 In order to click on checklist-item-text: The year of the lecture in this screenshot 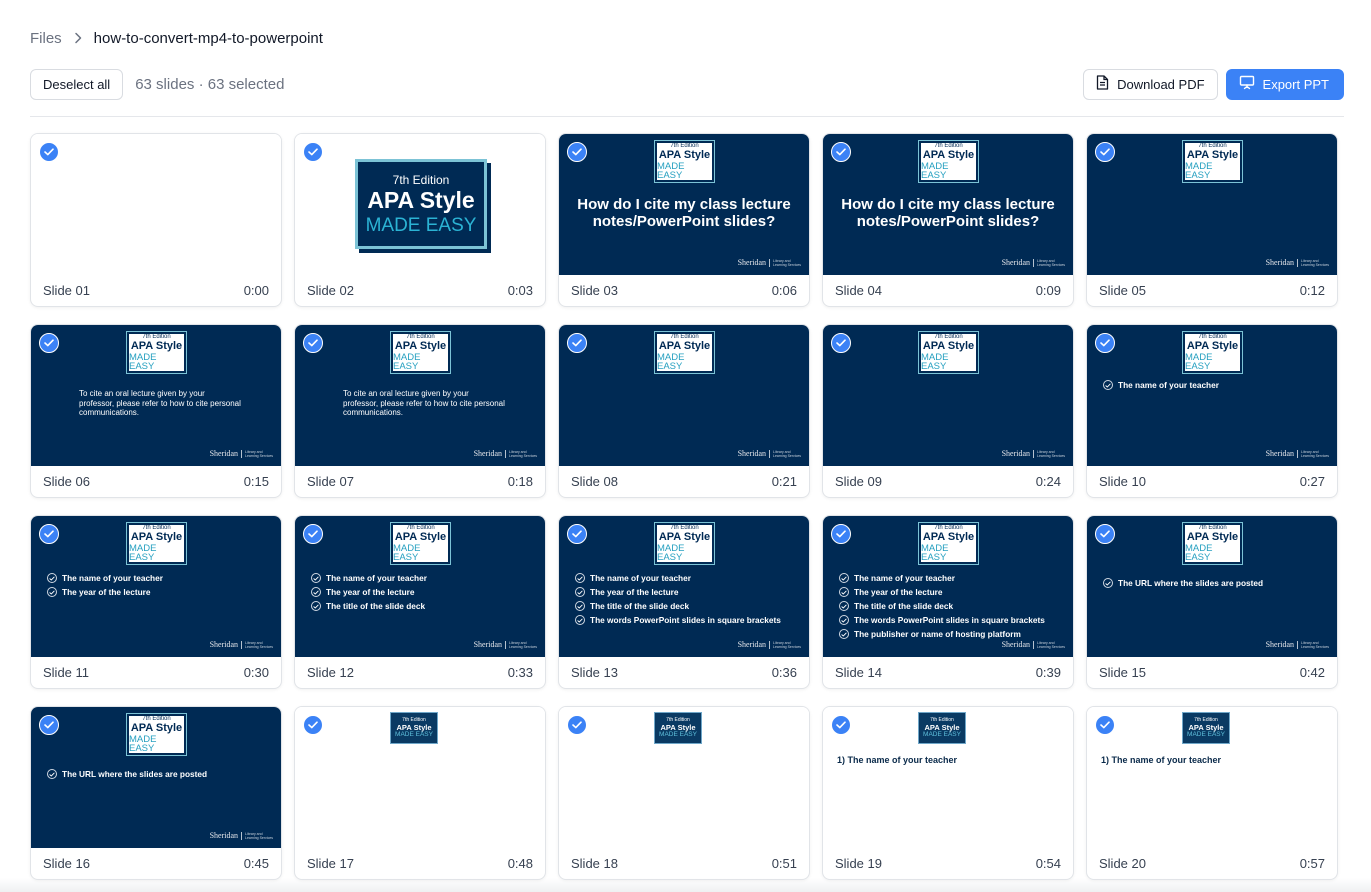, I will do `click(898, 592)`.